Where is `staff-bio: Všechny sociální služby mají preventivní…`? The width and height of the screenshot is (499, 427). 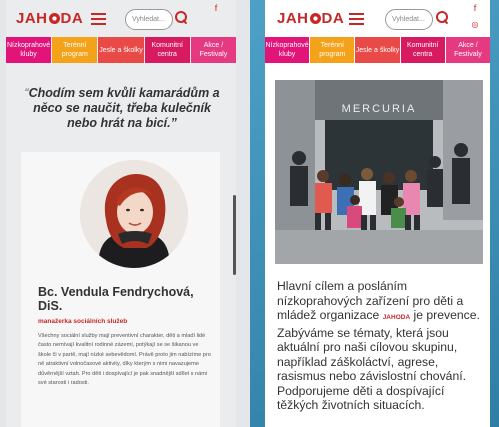 staff-bio: Všechny sociální služby mají preventivní… is located at coordinates (124, 360).